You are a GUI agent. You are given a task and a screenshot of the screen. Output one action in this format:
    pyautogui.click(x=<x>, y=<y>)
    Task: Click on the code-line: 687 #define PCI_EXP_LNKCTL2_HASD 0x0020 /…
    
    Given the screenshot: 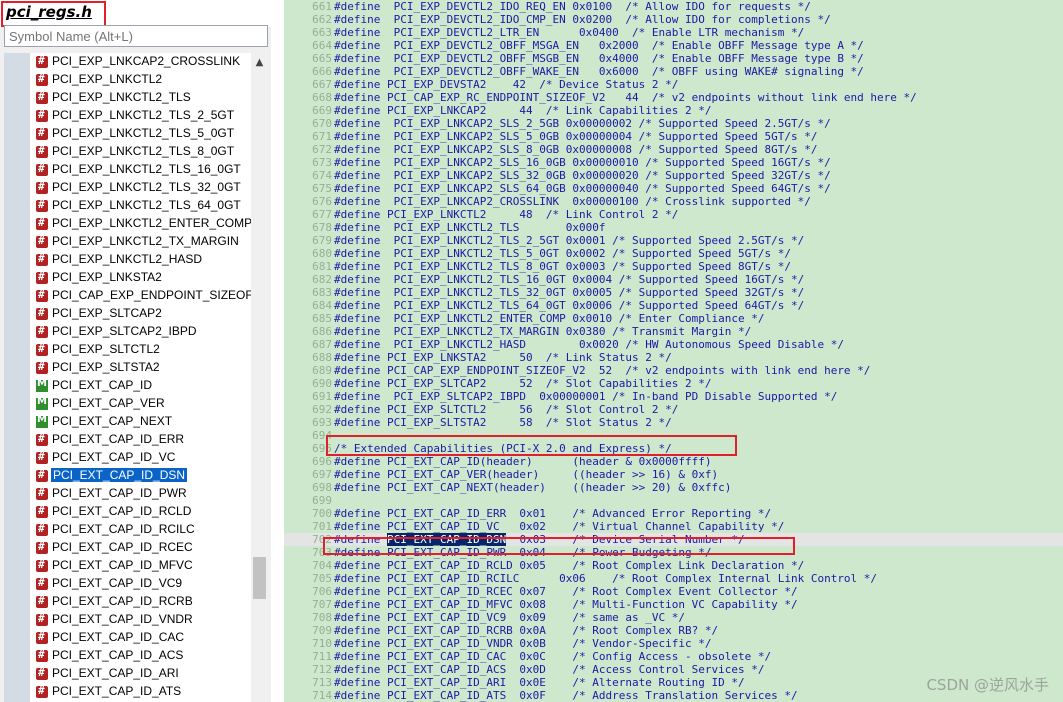 What is the action you would take?
    pyautogui.click(x=673, y=344)
    